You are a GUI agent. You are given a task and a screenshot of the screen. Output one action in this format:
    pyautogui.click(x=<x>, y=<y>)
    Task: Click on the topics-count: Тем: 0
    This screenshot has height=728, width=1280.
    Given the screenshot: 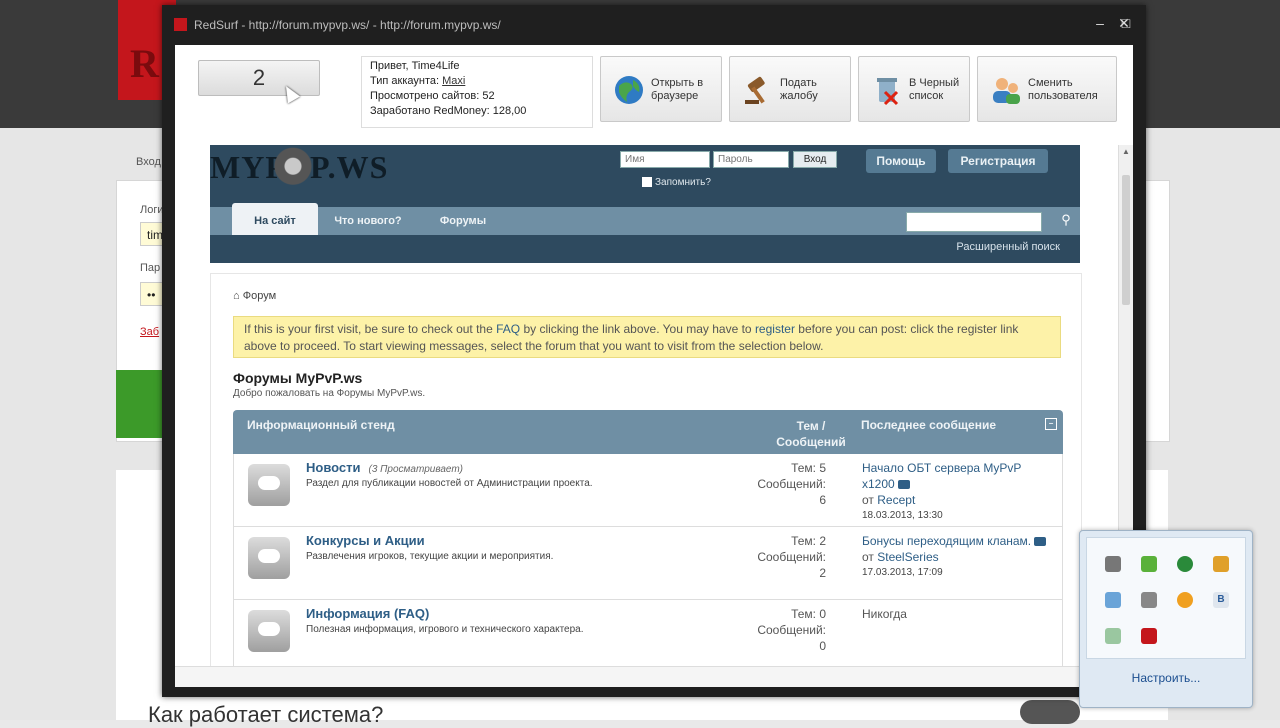 What is the action you would take?
    pyautogui.click(x=808, y=614)
    